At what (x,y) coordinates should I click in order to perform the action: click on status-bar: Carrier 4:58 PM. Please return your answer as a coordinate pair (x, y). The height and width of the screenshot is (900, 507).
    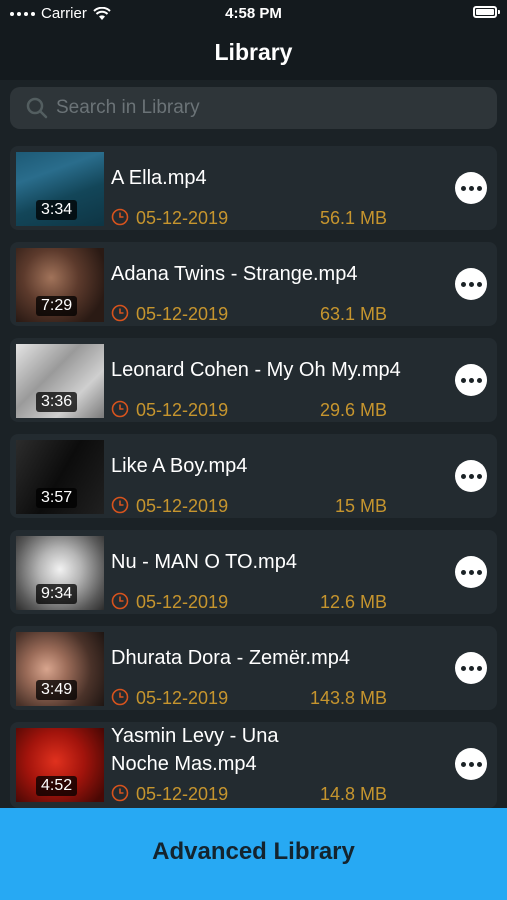
    Looking at the image, I should click on (253, 14).